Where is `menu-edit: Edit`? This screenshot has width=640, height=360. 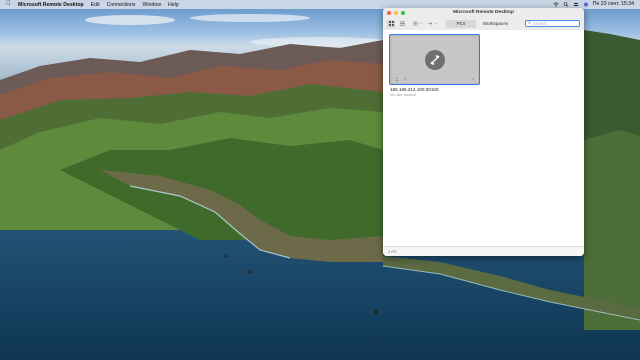
menu-edit: Edit is located at coordinates (95, 5).